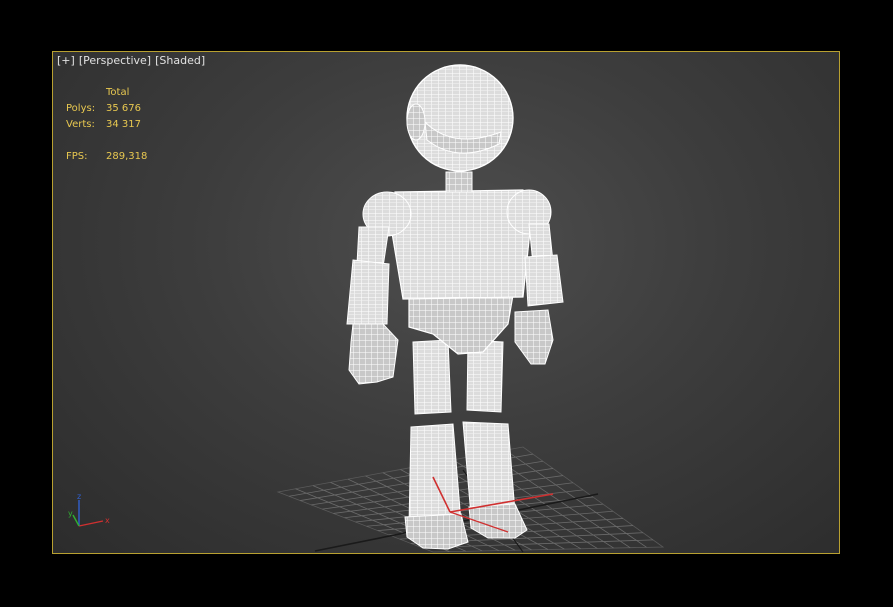 The width and height of the screenshot is (893, 607). Describe the element at coordinates (77, 156) in the screenshot. I see `fps-label: FPS:` at that location.